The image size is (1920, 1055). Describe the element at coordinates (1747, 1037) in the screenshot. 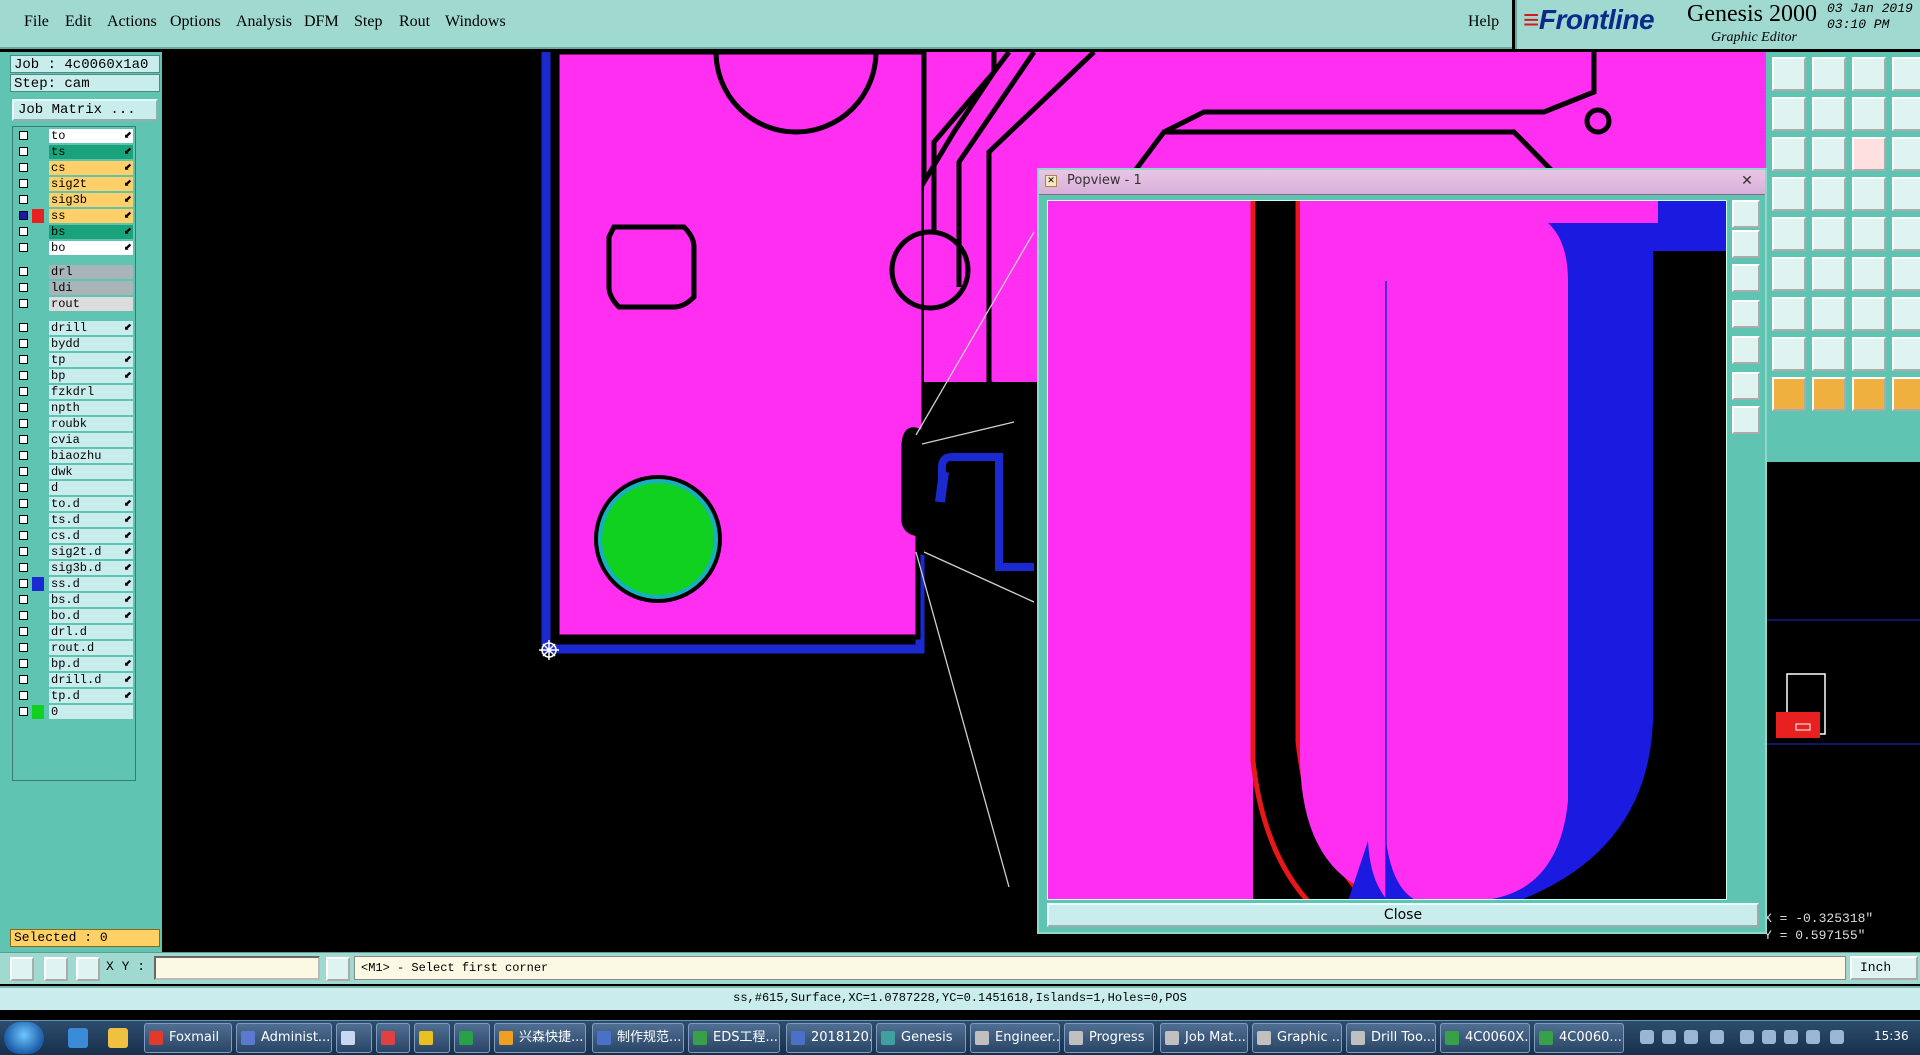

I see `shield-tray-icon` at that location.